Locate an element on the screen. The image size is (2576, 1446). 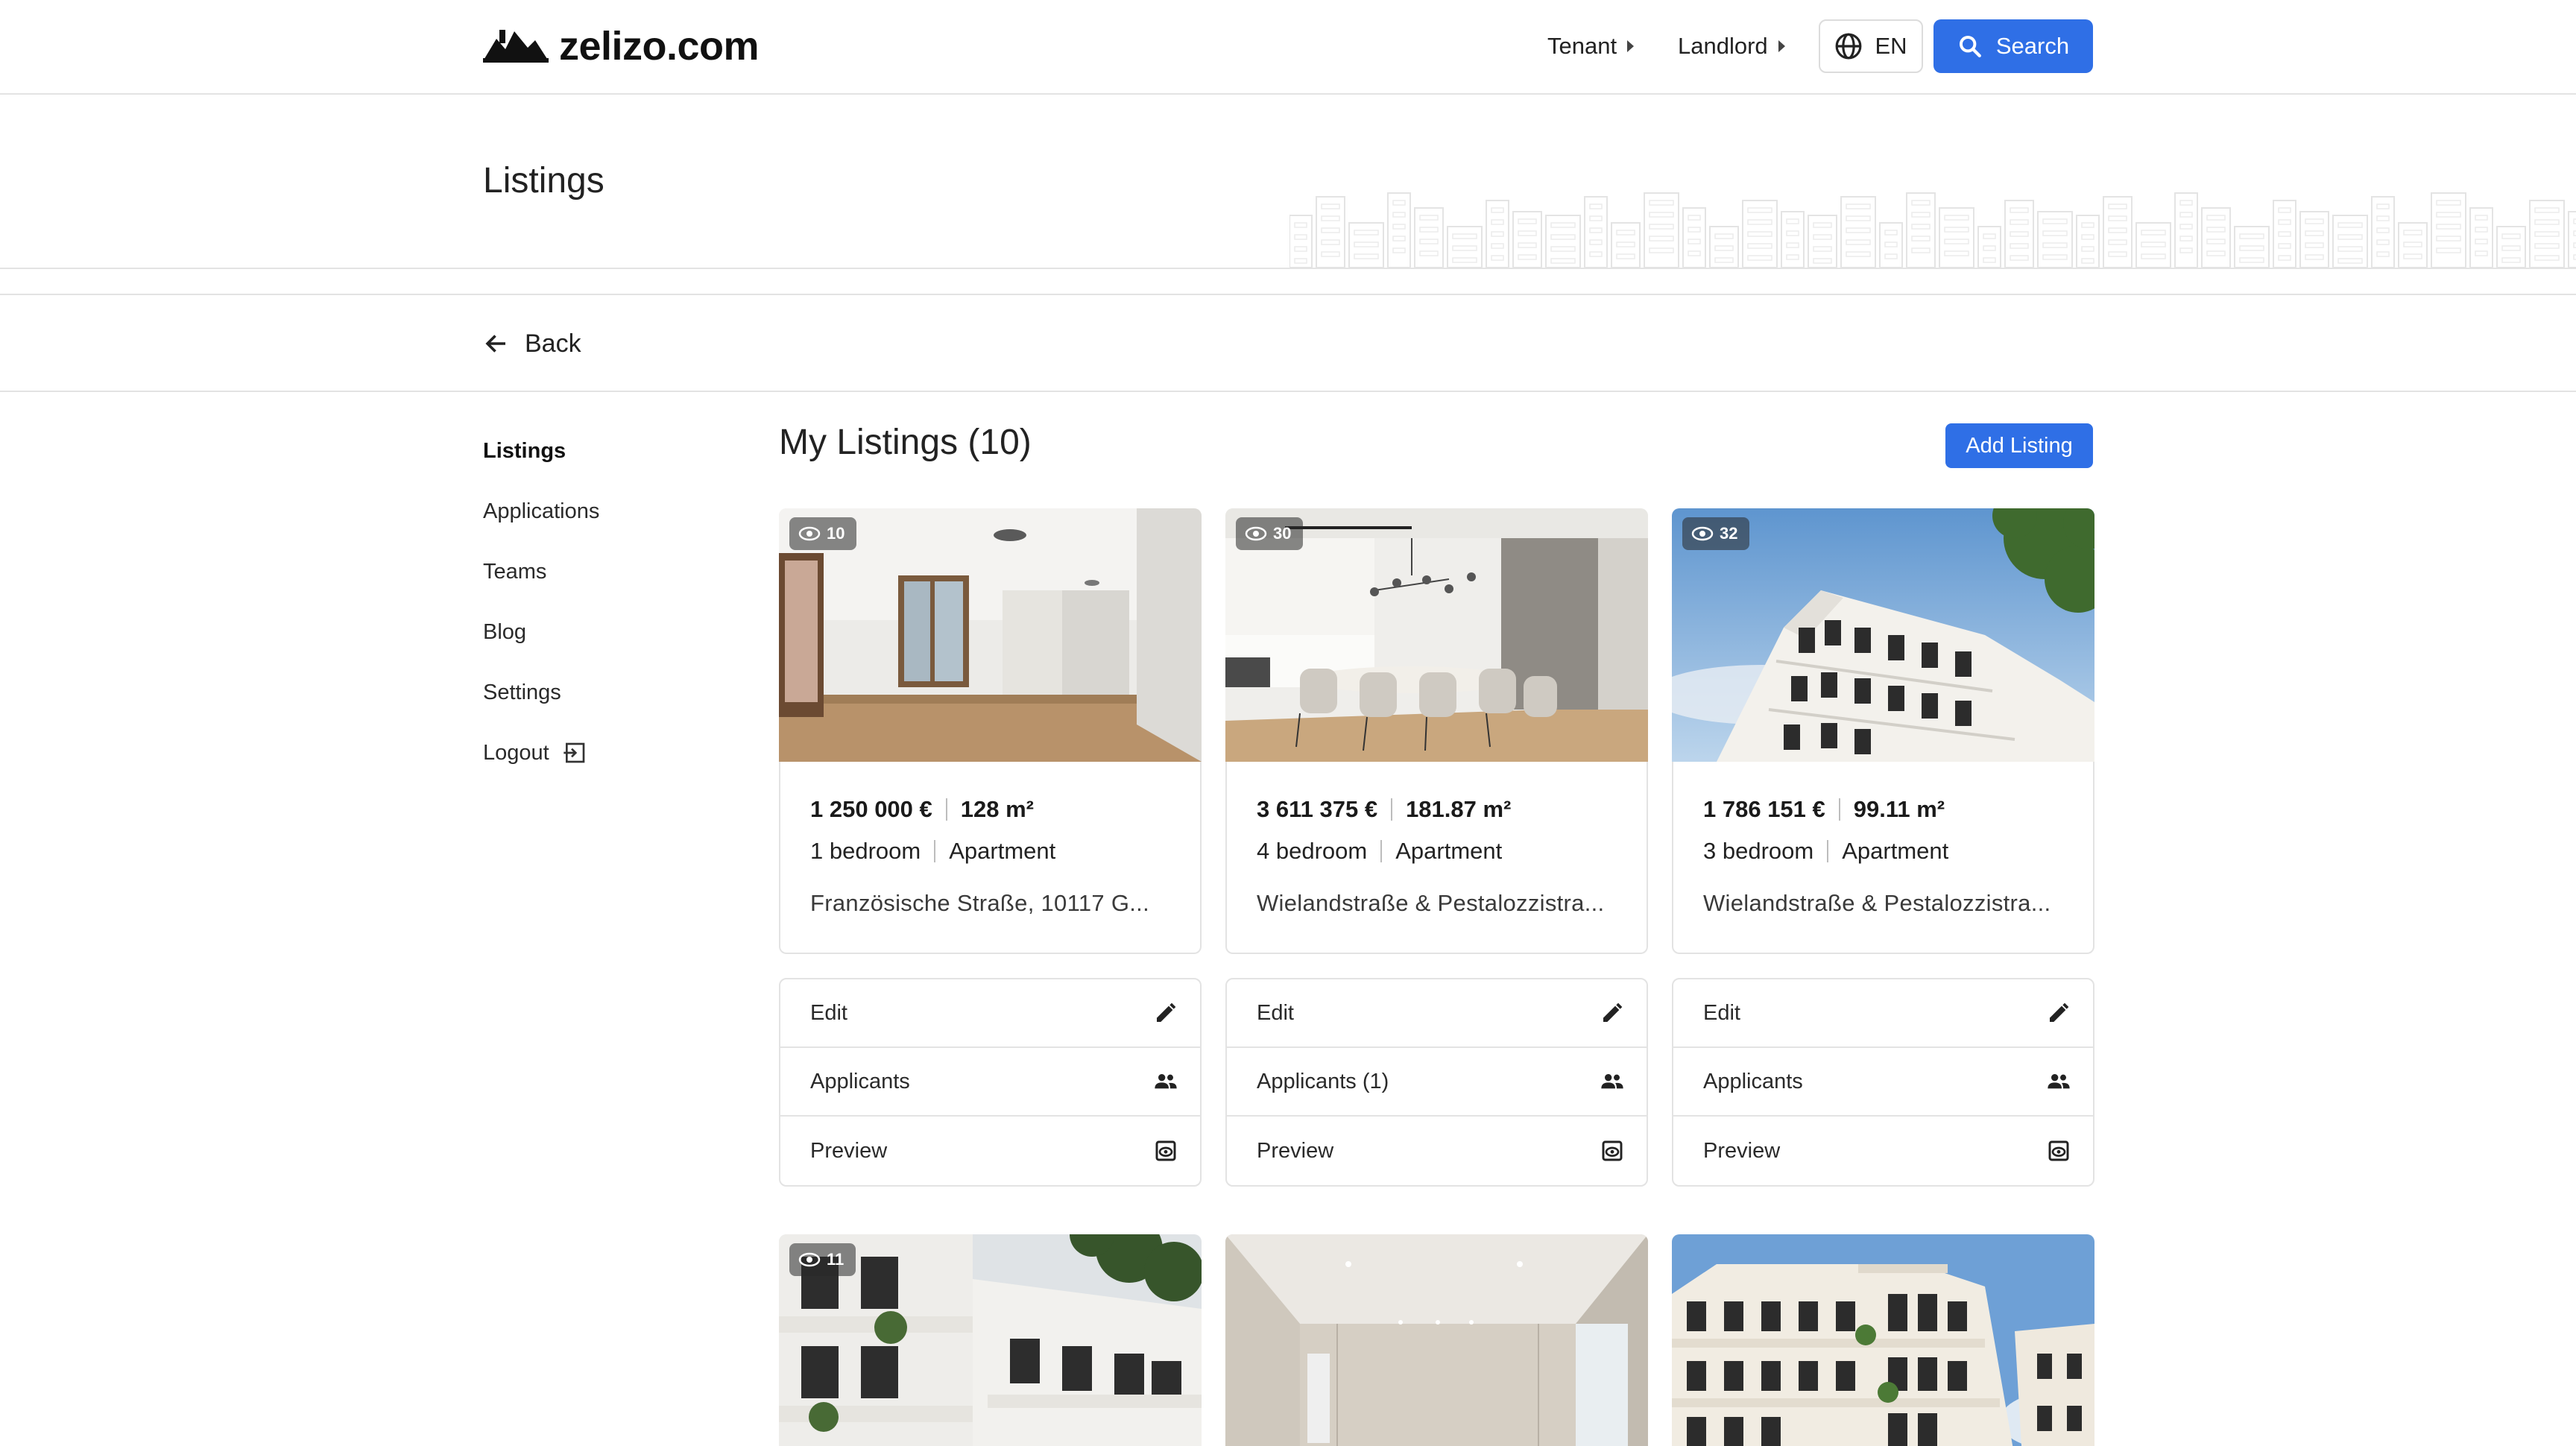
price-area-row: 1 786 151 € 99.11 m² is located at coordinates (1883, 809).